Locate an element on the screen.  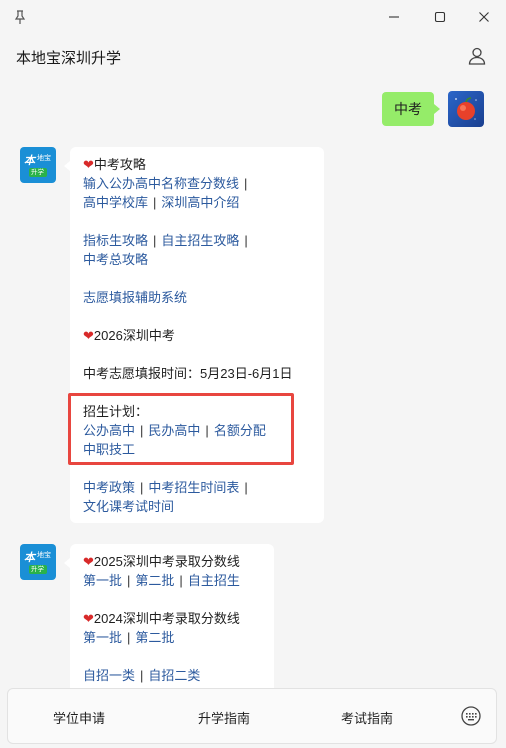
user-message-text: 中考 is located at coordinates (408, 109).